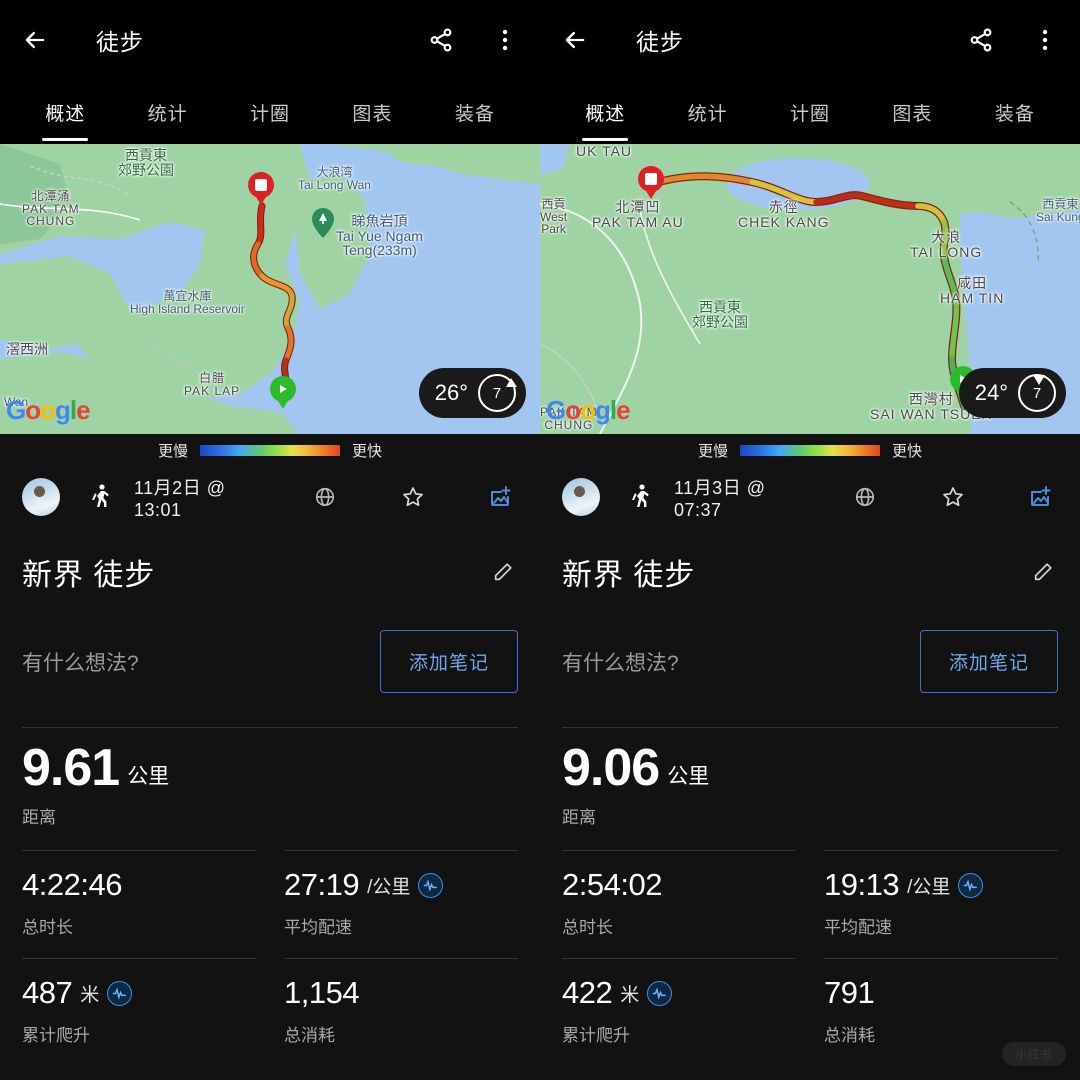 This screenshot has height=1080, width=1080. I want to click on start-pin, so click(283, 393).